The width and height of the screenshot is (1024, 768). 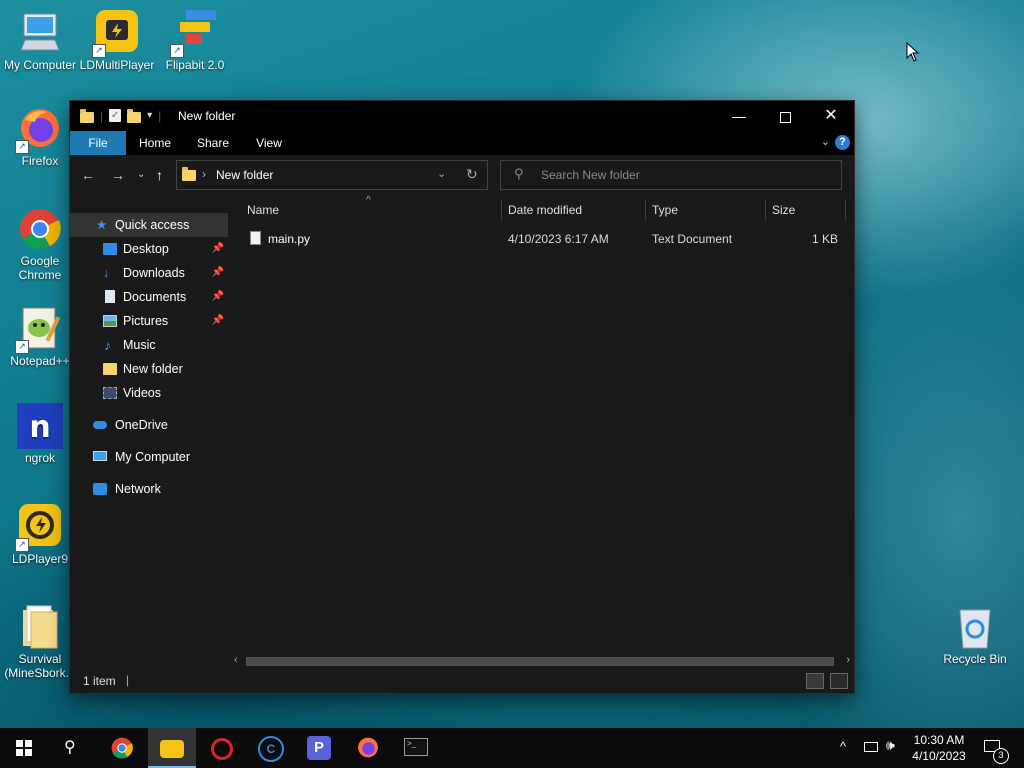 I want to click on sidebar-item-label: New folder, so click(x=153, y=369).